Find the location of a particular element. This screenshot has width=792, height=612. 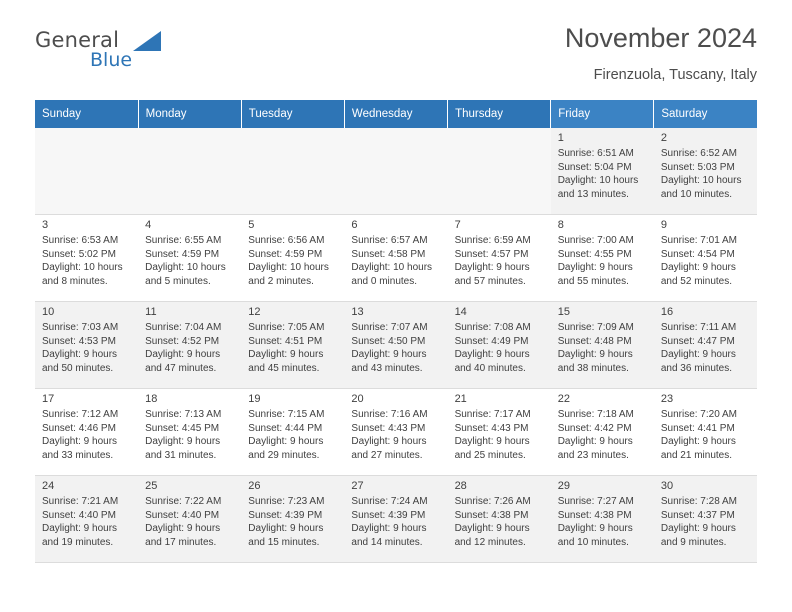

day-number: 3 is located at coordinates (45, 225).